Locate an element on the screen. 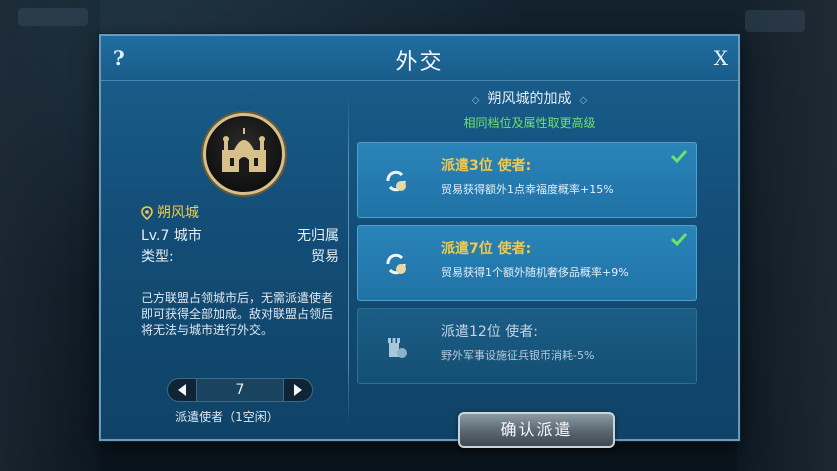  triangle-left-icon is located at coordinates (182, 390).